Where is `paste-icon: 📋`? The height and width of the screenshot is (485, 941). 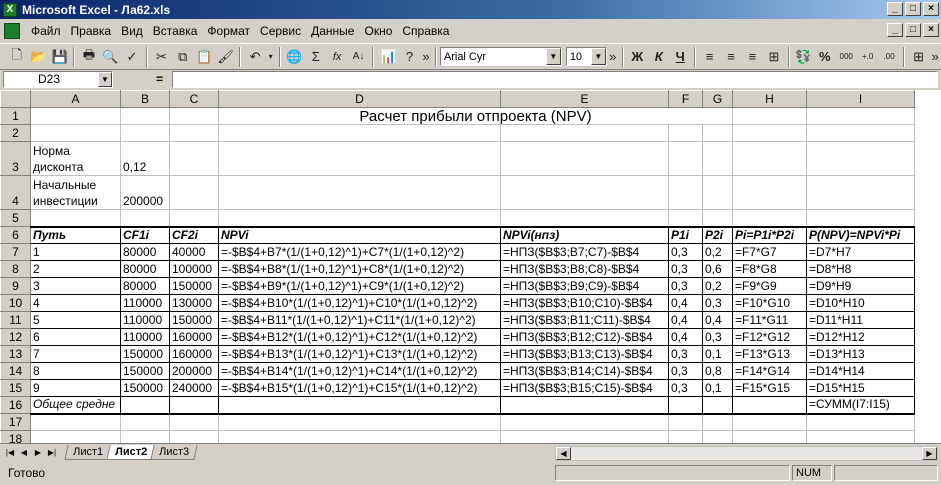 paste-icon: 📋 is located at coordinates (204, 57).